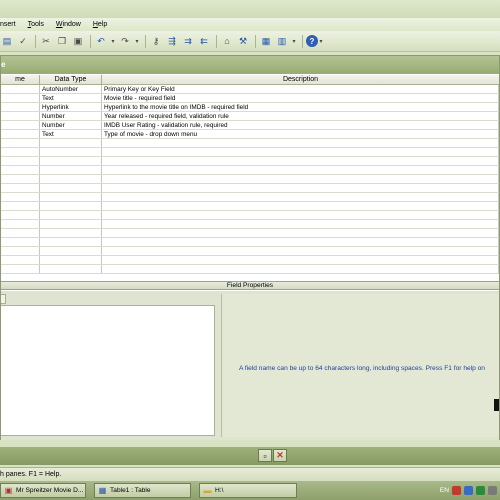 Image resolution: width=500 pixels, height=500 pixels. Describe the element at coordinates (456, 490) in the screenshot. I see `antivirus-icon` at that location.